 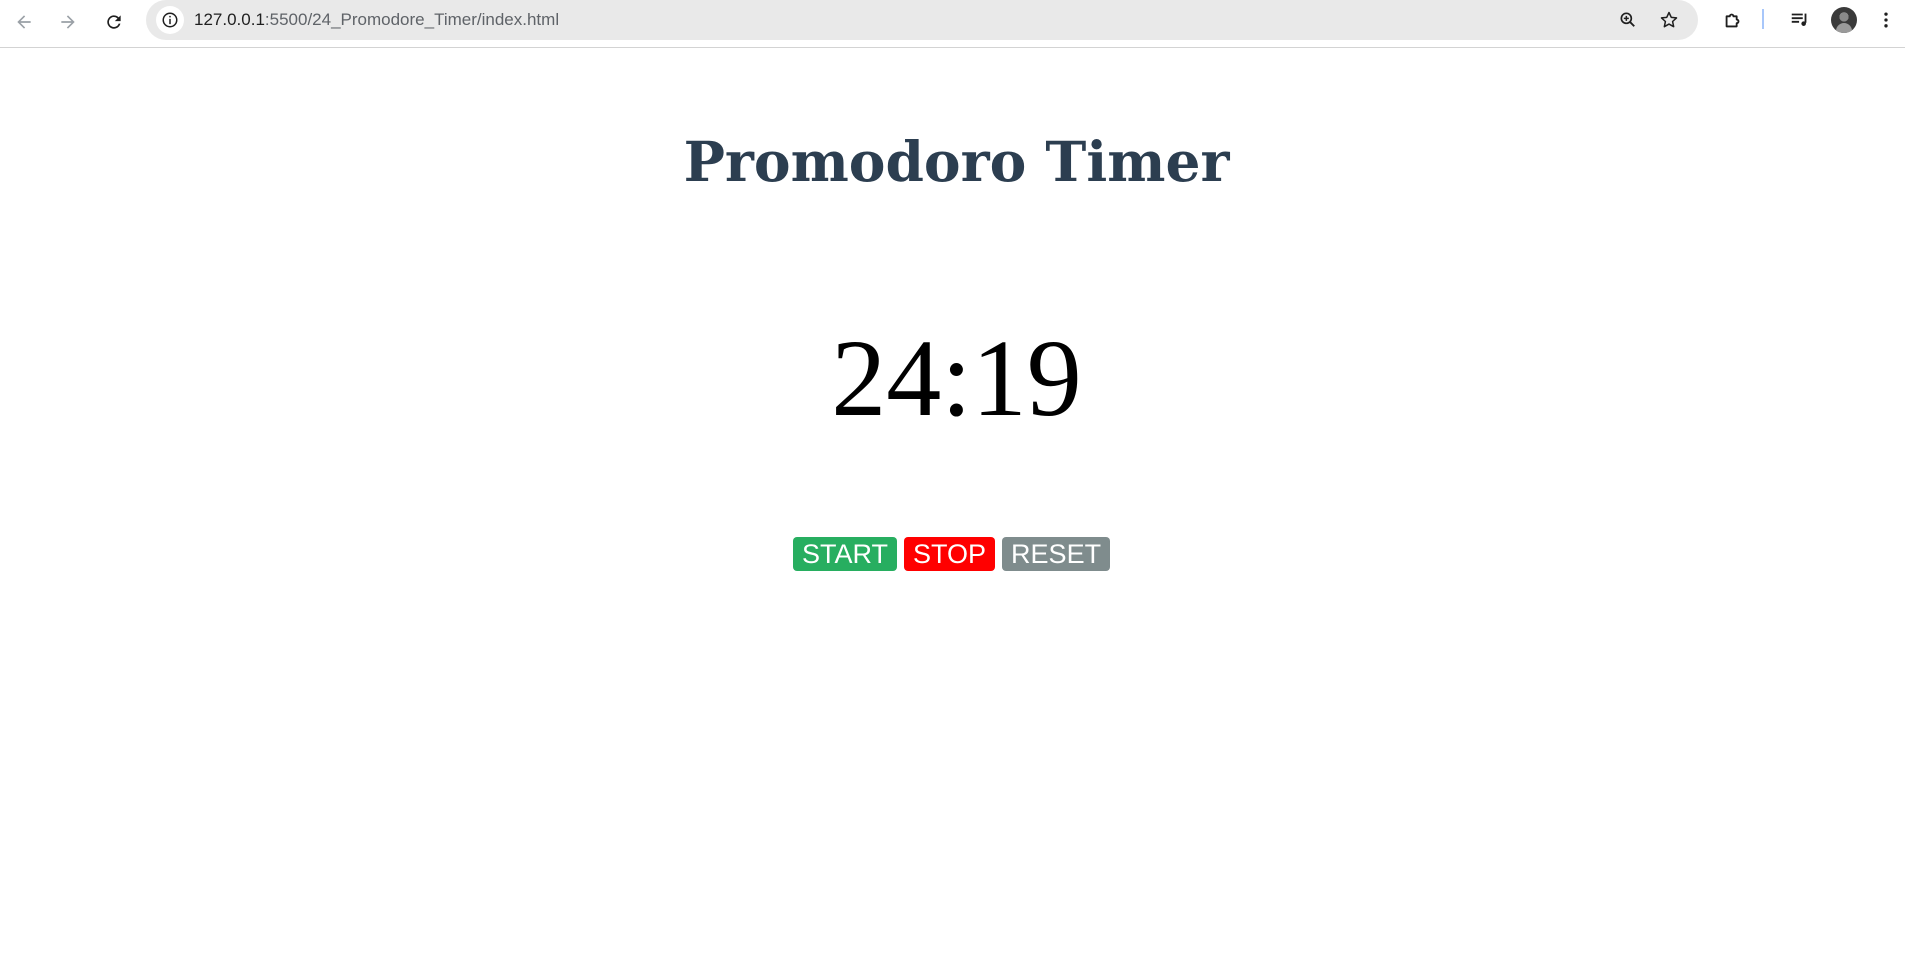 What do you see at coordinates (956, 161) in the screenshot?
I see `page-title: Promodoro Timer` at bounding box center [956, 161].